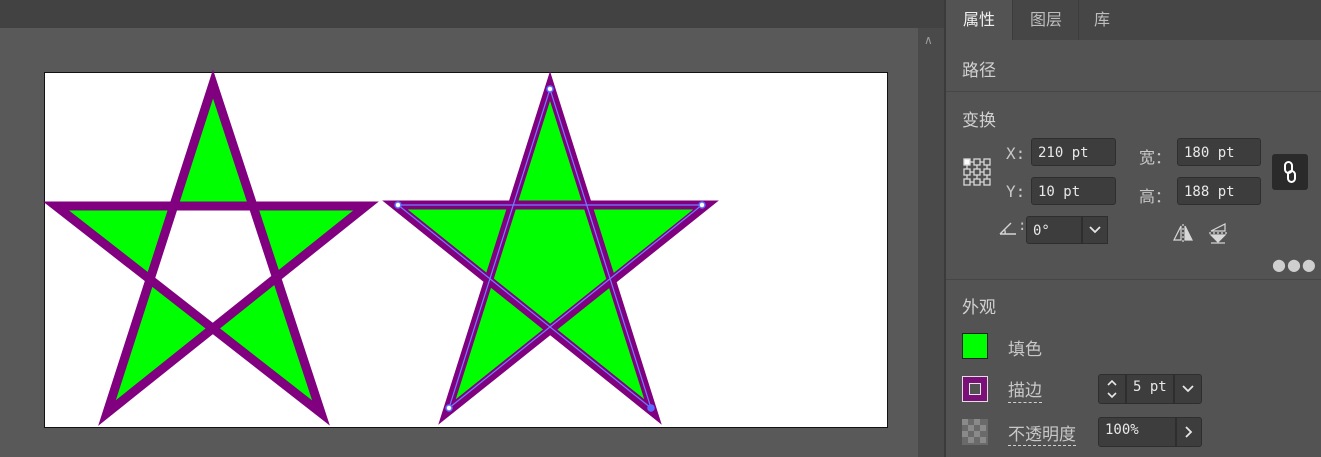  What do you see at coordinates (1025, 389) in the screenshot?
I see `stroke-label: 描边` at bounding box center [1025, 389].